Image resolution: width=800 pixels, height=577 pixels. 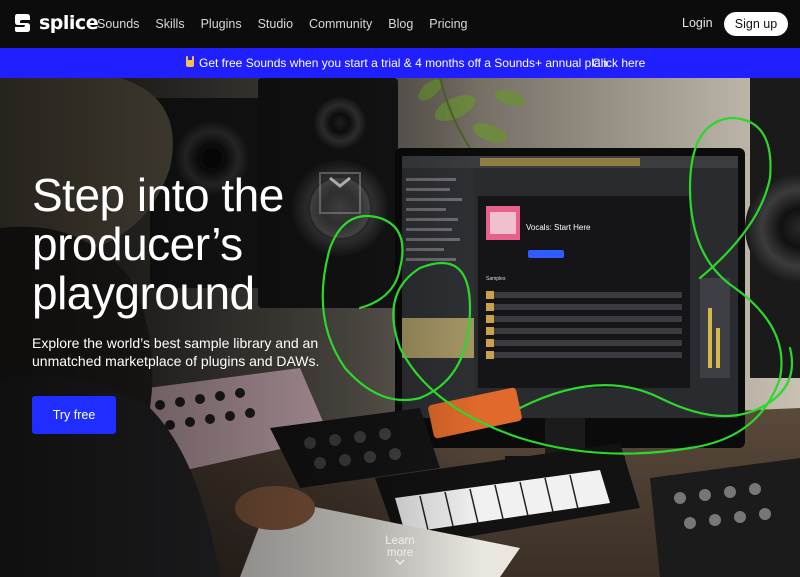 What do you see at coordinates (158, 244) in the screenshot?
I see `hero-headline: Step into the producer’s playground` at bounding box center [158, 244].